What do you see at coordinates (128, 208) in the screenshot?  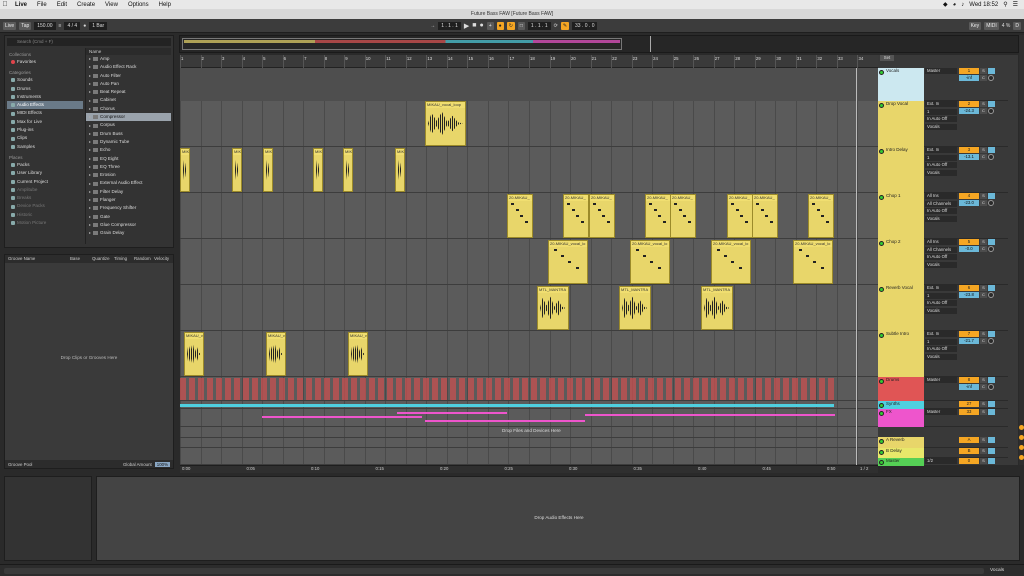 I see `browser-item: Frequency Shifter` at bounding box center [128, 208].